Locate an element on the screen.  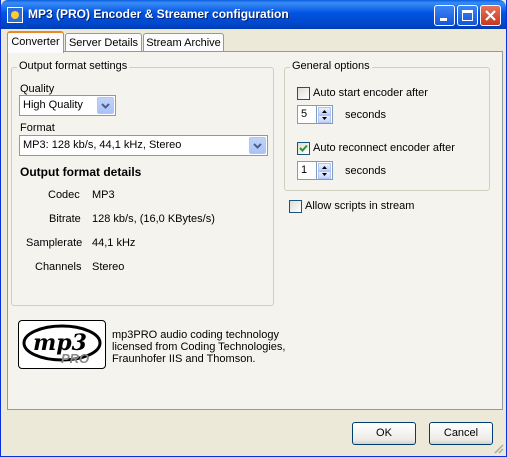
channels-label: Channels is located at coordinates (58, 267).